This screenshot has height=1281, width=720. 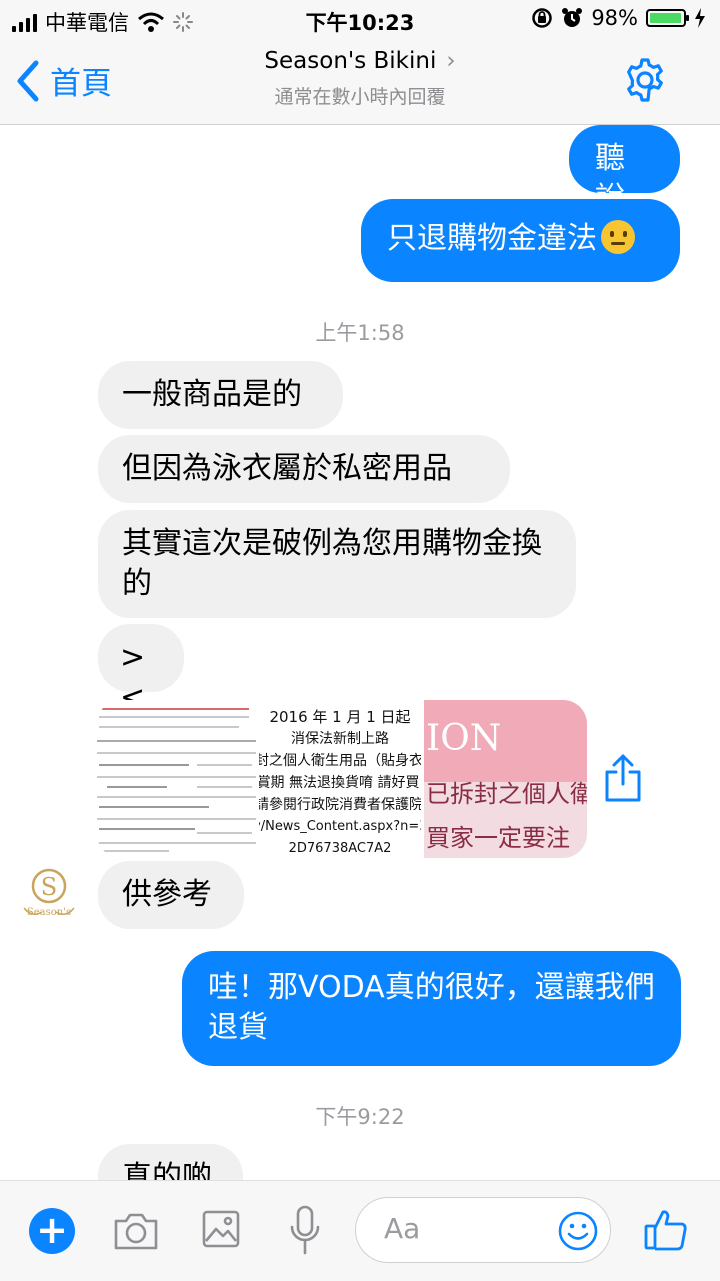 What do you see at coordinates (340, 739) in the screenshot?
I see `notice-line: 消保法新制上路` at bounding box center [340, 739].